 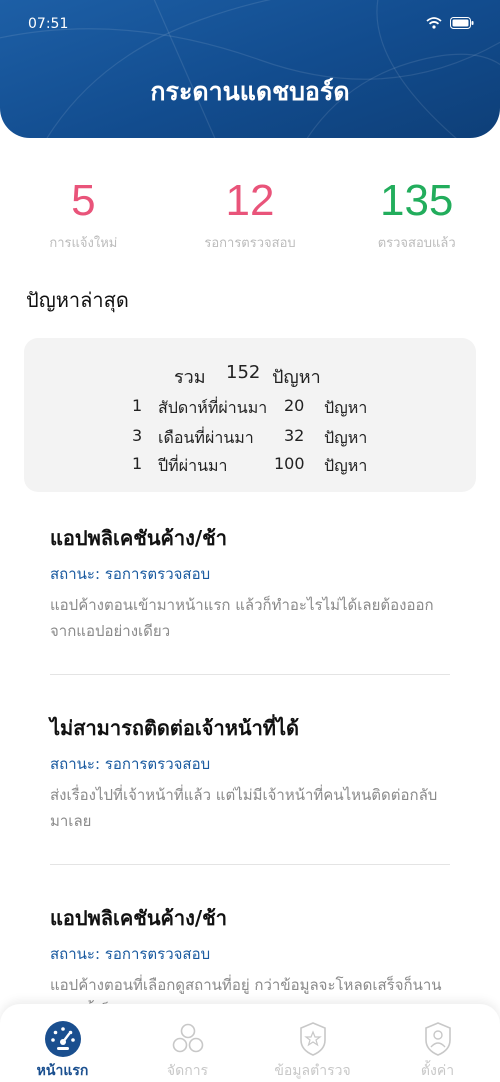 I want to click on bottom-tab-bar: หน้าแรก จัดการ ข้อมูลตำรวจ ตั้งค่า, so click(x=250, y=1043).